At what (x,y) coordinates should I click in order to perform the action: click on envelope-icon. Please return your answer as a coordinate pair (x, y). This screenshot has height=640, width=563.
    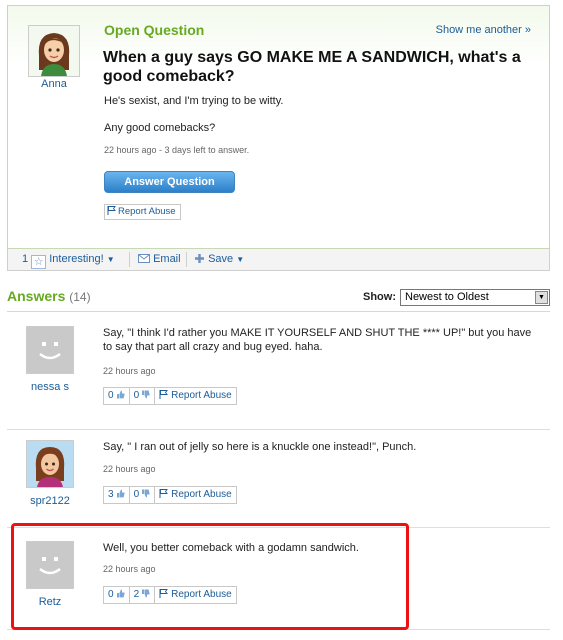
    Looking at the image, I should click on (144, 258).